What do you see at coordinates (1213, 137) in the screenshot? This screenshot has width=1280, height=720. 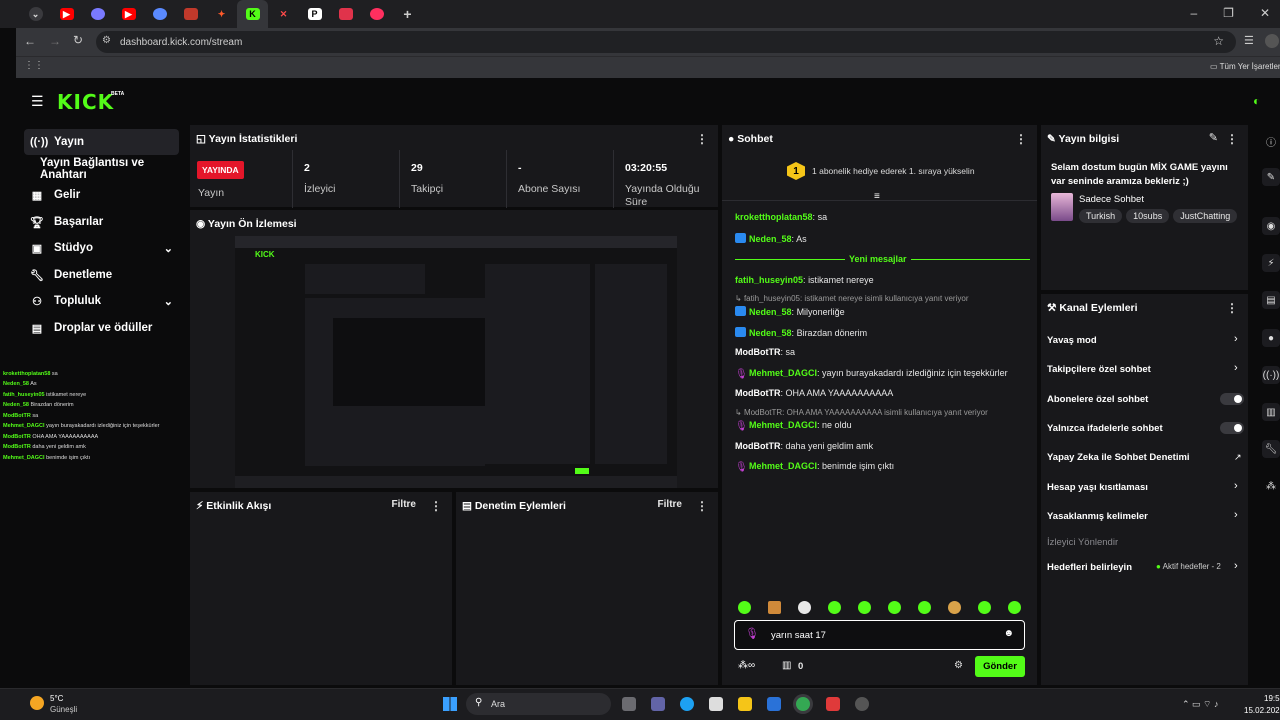 I see `edit-icon: ✎` at bounding box center [1213, 137].